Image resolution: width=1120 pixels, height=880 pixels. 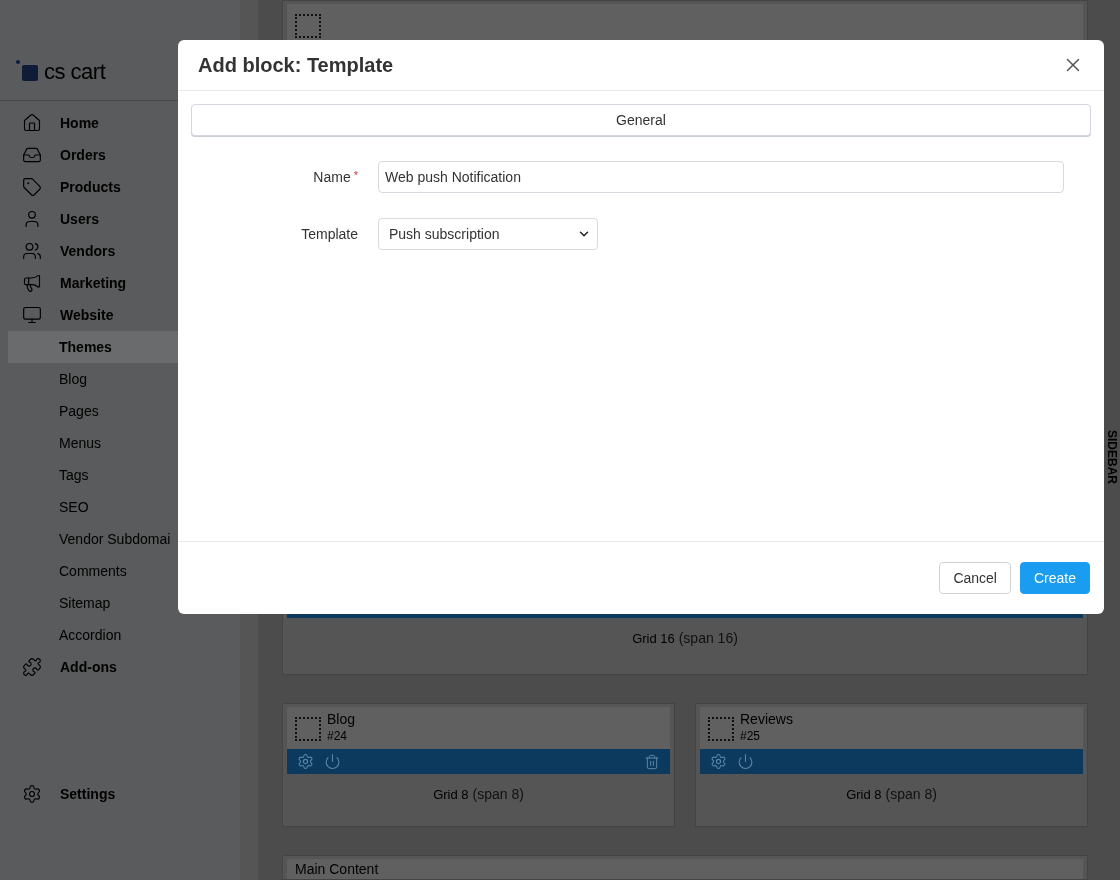 What do you see at coordinates (341, 719) in the screenshot?
I see `block-title: Blog` at bounding box center [341, 719].